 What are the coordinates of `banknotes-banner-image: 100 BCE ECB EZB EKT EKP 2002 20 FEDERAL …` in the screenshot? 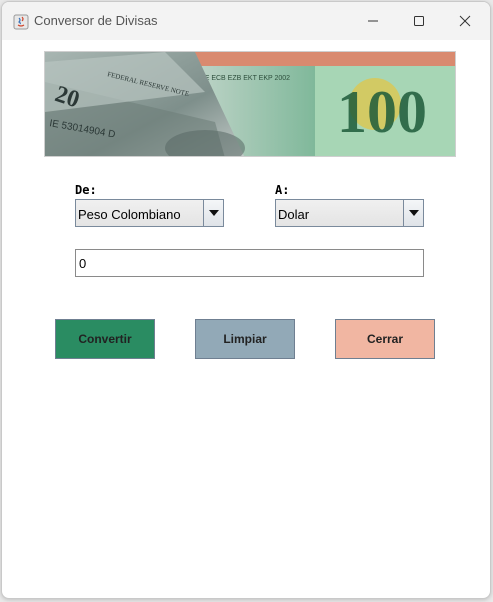 It's located at (250, 104).